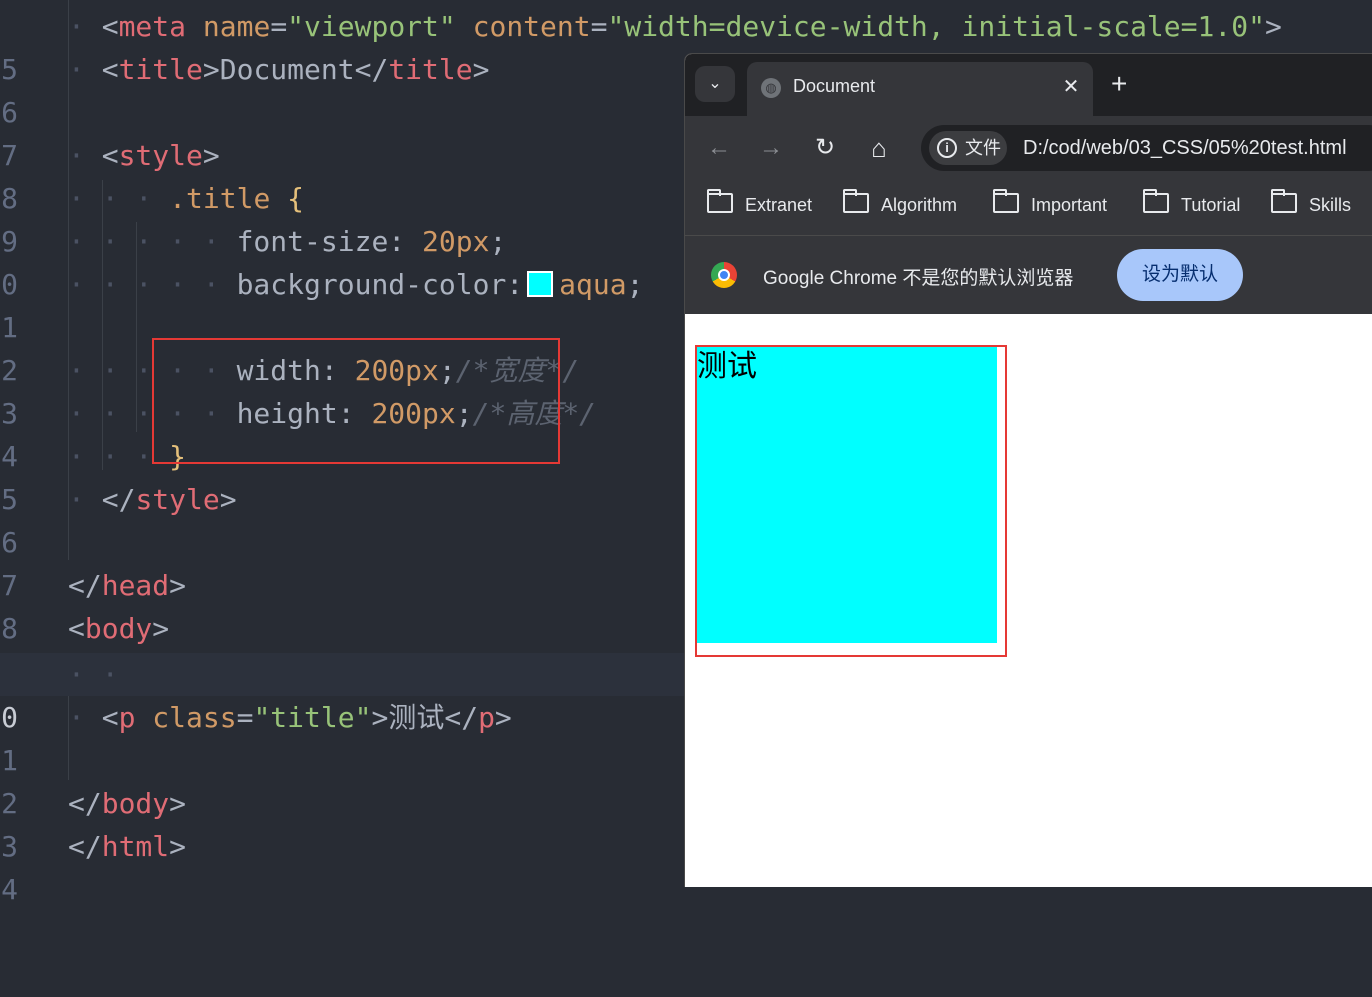 The width and height of the screenshot is (1372, 997). What do you see at coordinates (771, 148) in the screenshot?
I see `forward-icon: →` at bounding box center [771, 148].